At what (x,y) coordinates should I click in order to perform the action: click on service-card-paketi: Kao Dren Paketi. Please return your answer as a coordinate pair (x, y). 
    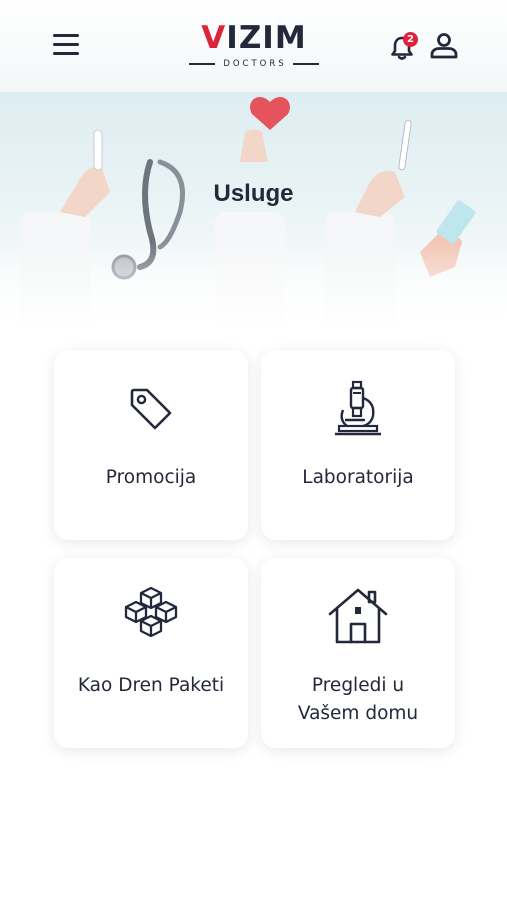
    Looking at the image, I should click on (151, 653).